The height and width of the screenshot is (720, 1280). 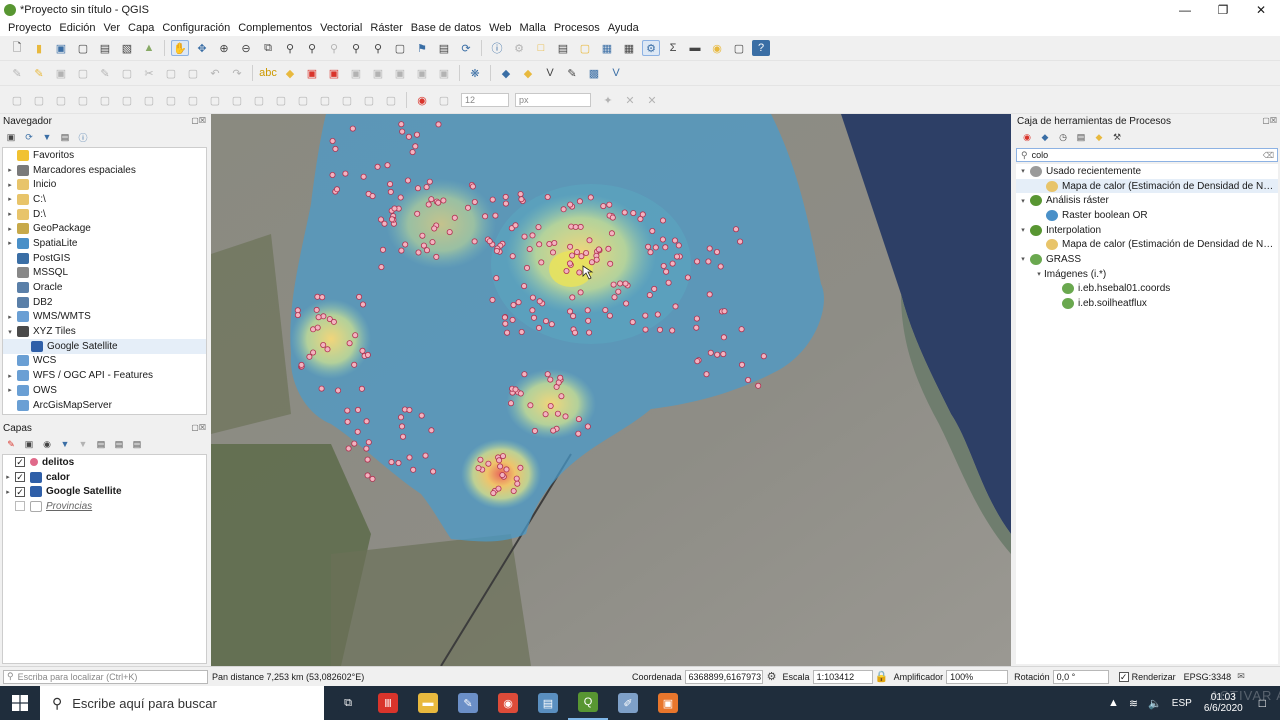 I want to click on zoom-out-icon: ⊖, so click(x=246, y=48).